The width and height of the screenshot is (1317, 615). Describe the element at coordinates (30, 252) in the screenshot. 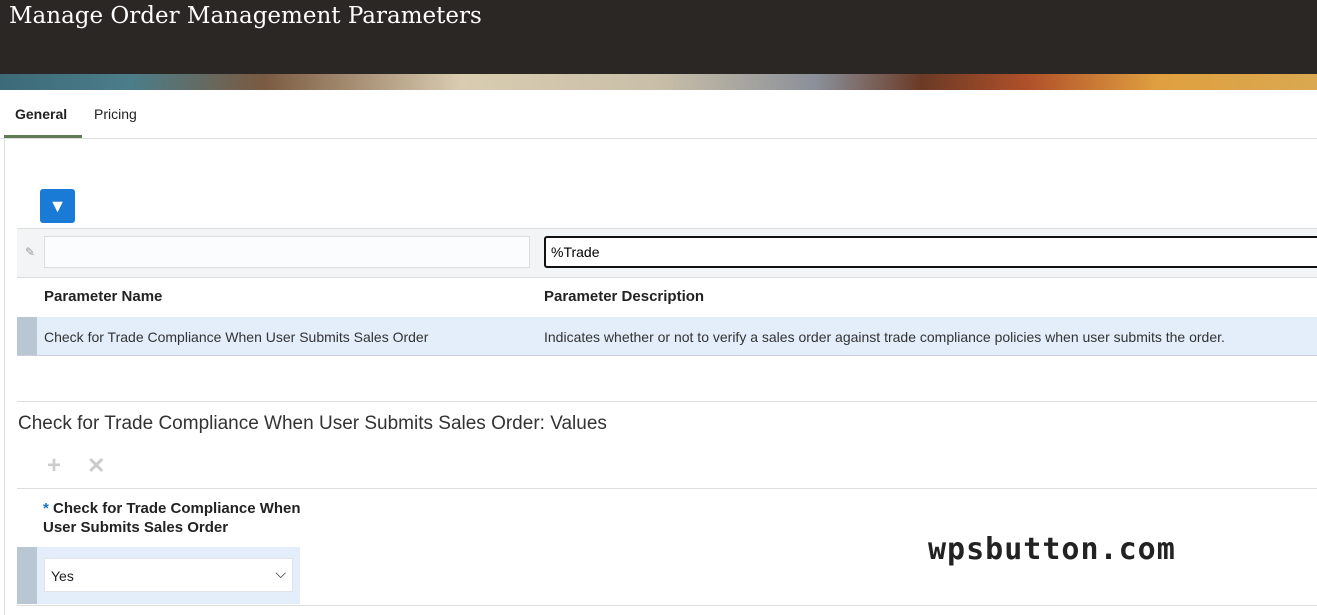

I see `clear-filter-icon: ✎` at that location.